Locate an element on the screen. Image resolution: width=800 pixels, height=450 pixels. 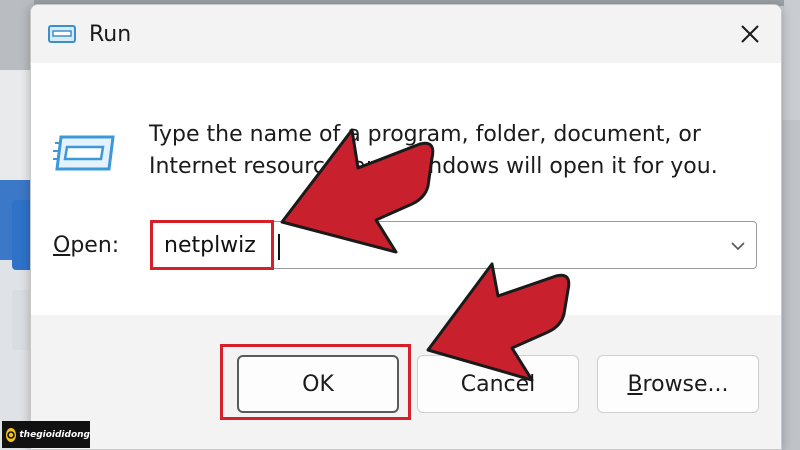
browse-accelerator: B is located at coordinates (635, 384).